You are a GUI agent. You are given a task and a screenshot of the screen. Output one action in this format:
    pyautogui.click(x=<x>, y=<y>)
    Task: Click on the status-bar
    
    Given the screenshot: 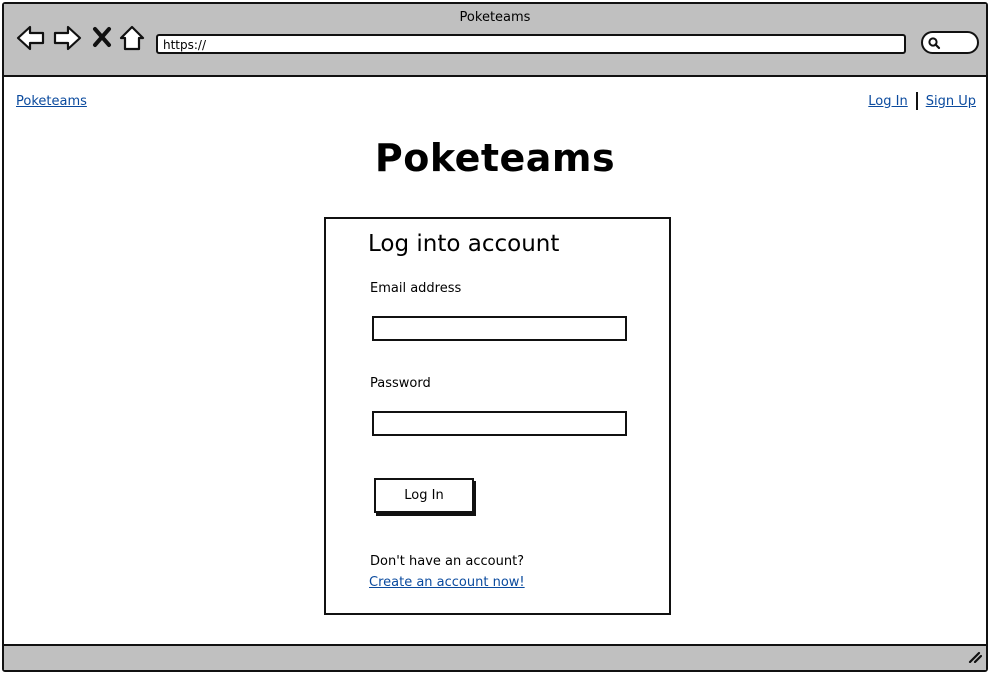 What is the action you would take?
    pyautogui.click(x=495, y=657)
    